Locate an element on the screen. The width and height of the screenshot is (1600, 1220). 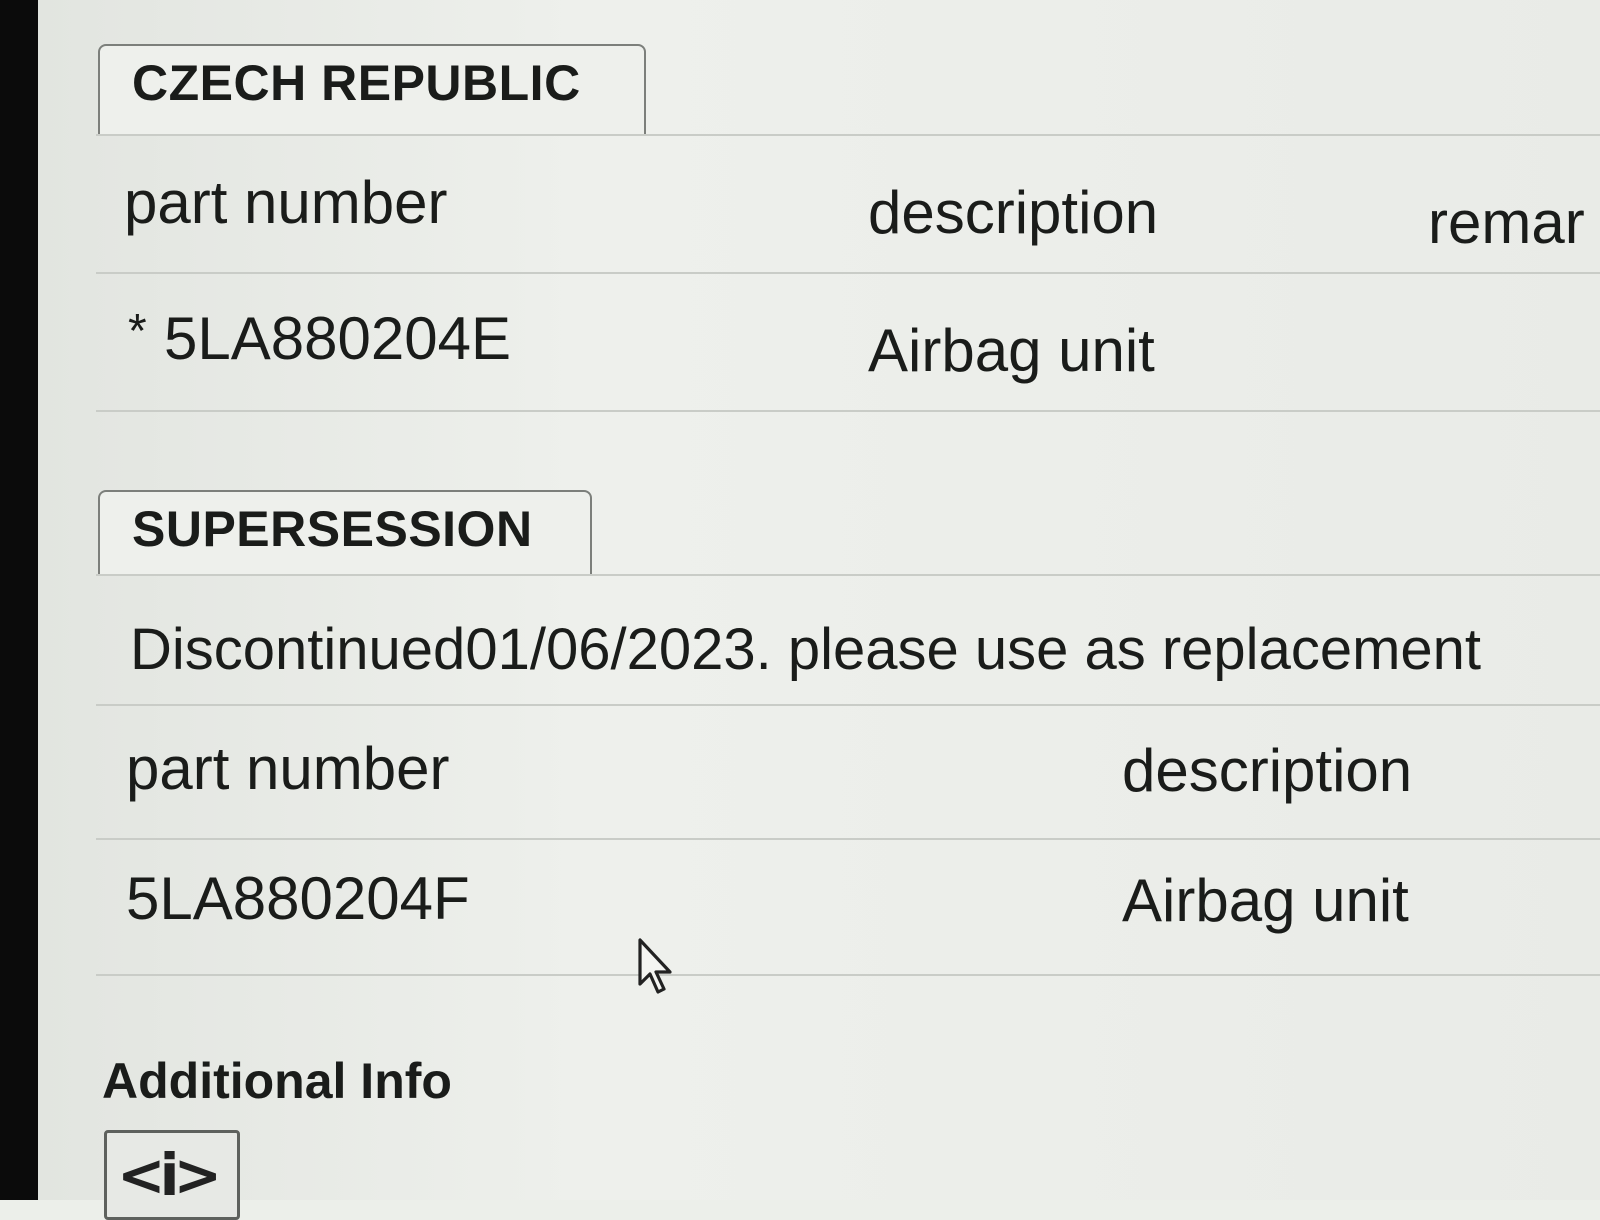
column-header-remarks: remar is located at coordinates (1506, 222).